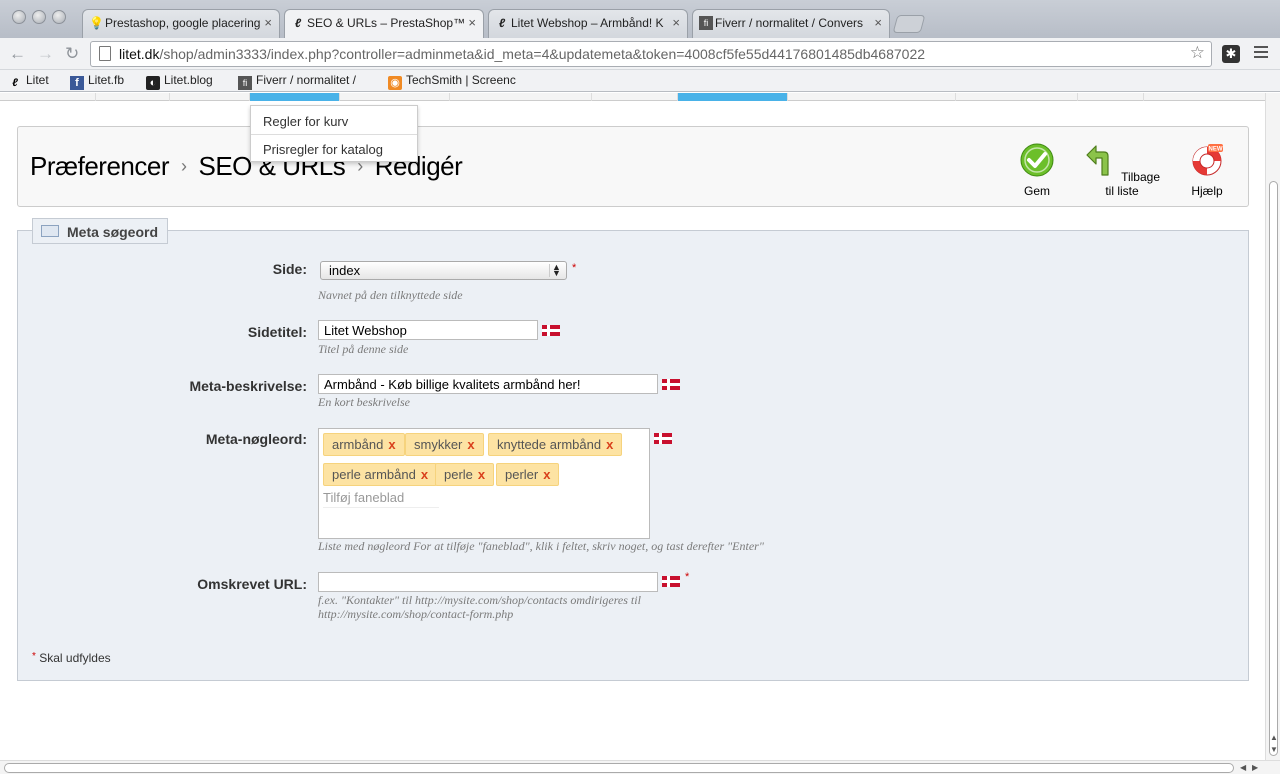 This screenshot has width=1280, height=774. What do you see at coordinates (588, 23) in the screenshot?
I see `browser-tab: ℓ Litet Webshop – Armbånd! K ×` at bounding box center [588, 23].